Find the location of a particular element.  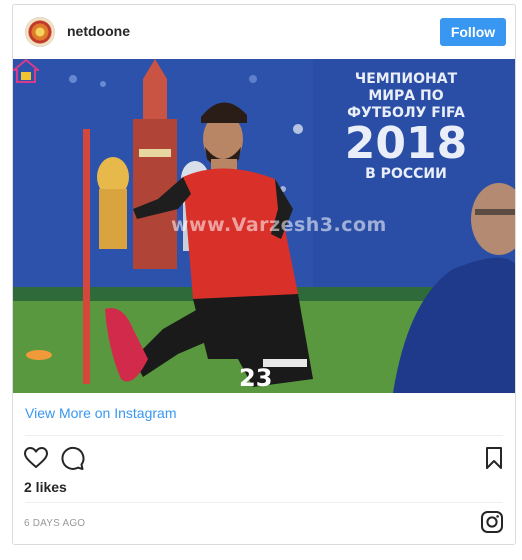

heart-icon is located at coordinates (36, 458).